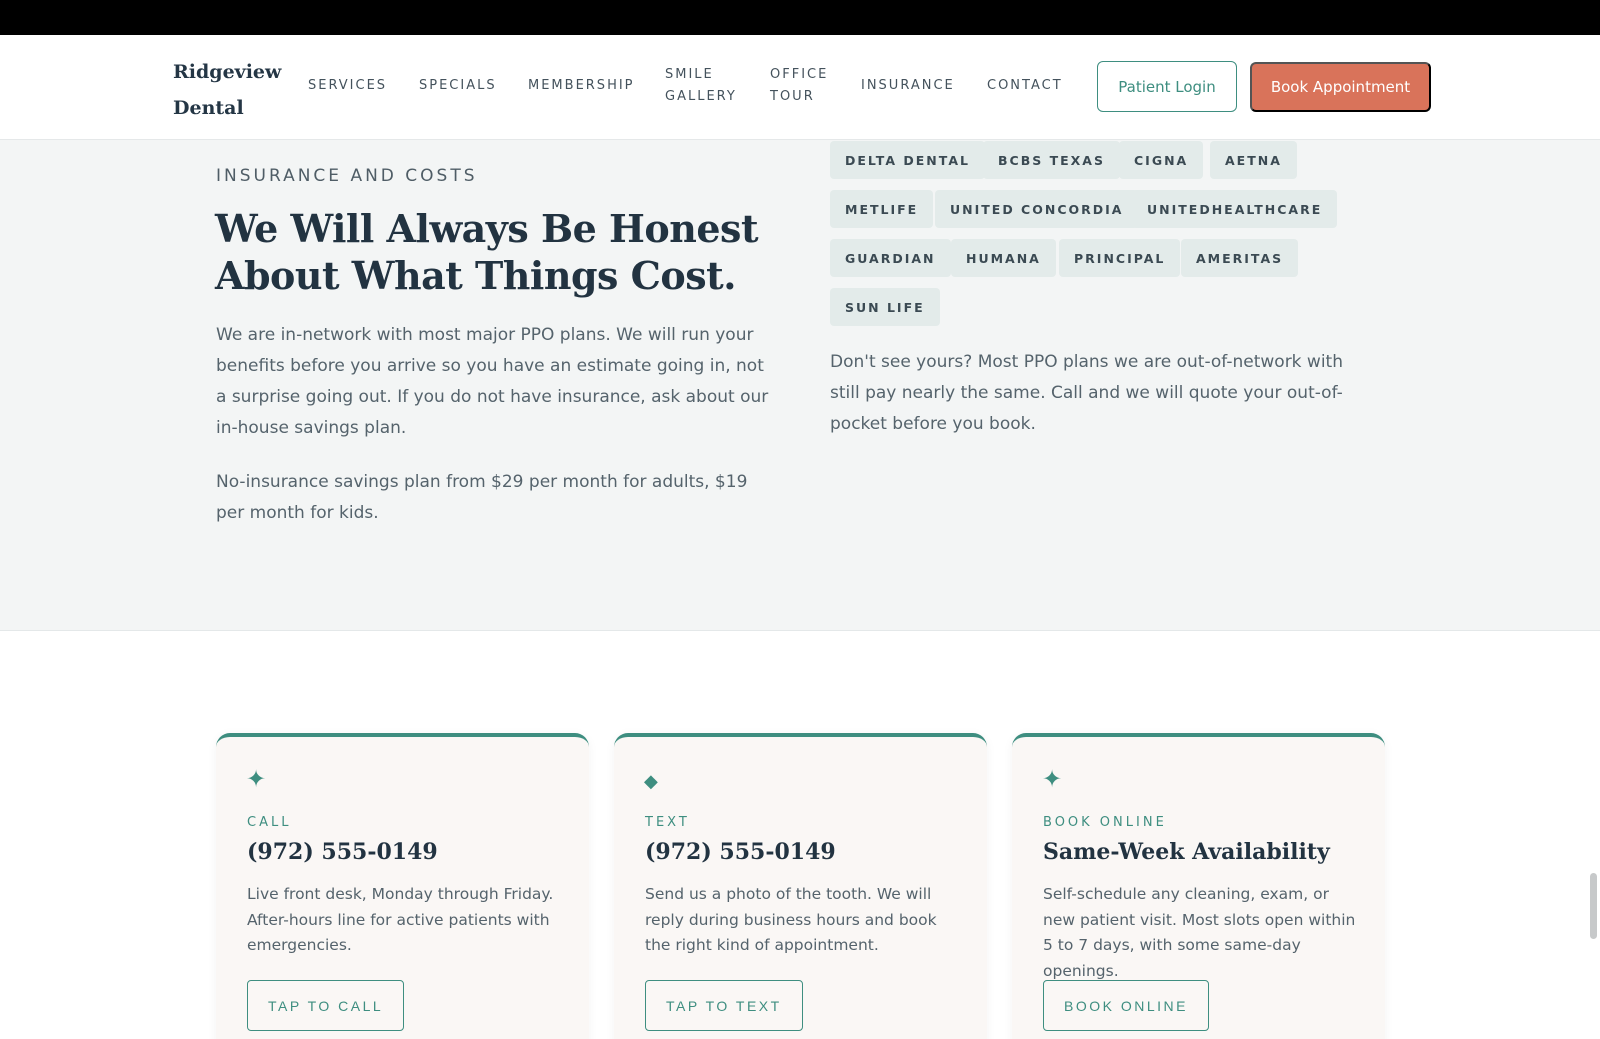  What do you see at coordinates (1167, 86) in the screenshot?
I see `patient-login-button: Patient Login` at bounding box center [1167, 86].